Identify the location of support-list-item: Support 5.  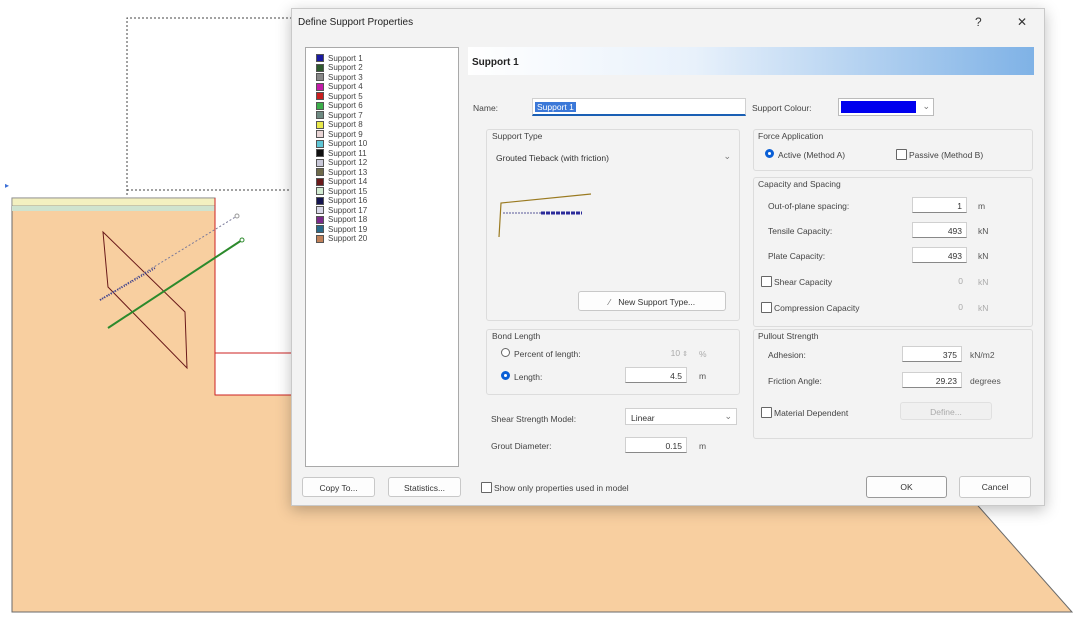
(339, 96).